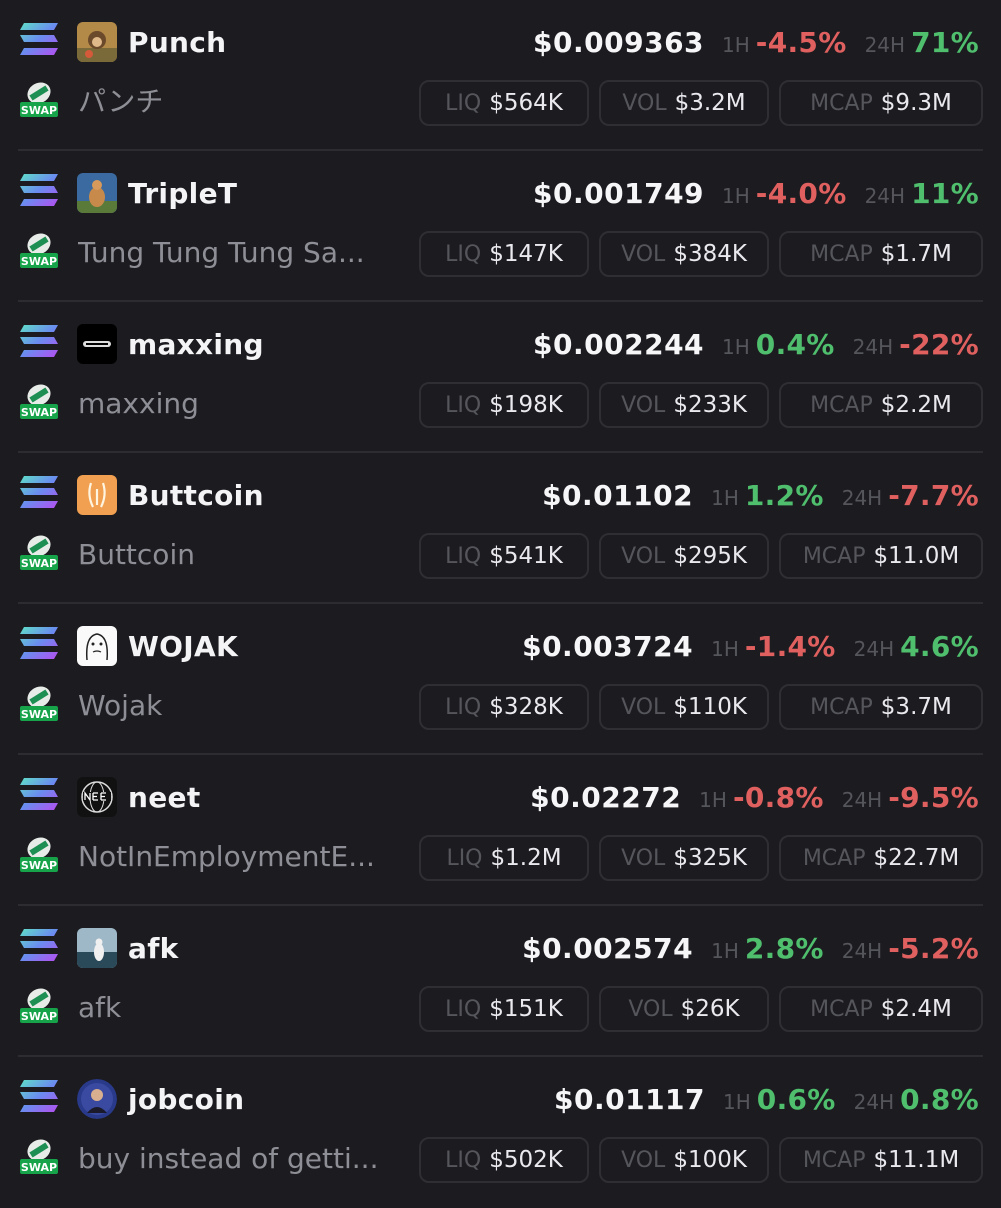  What do you see at coordinates (526, 707) in the screenshot?
I see `liq-value: $328K` at bounding box center [526, 707].